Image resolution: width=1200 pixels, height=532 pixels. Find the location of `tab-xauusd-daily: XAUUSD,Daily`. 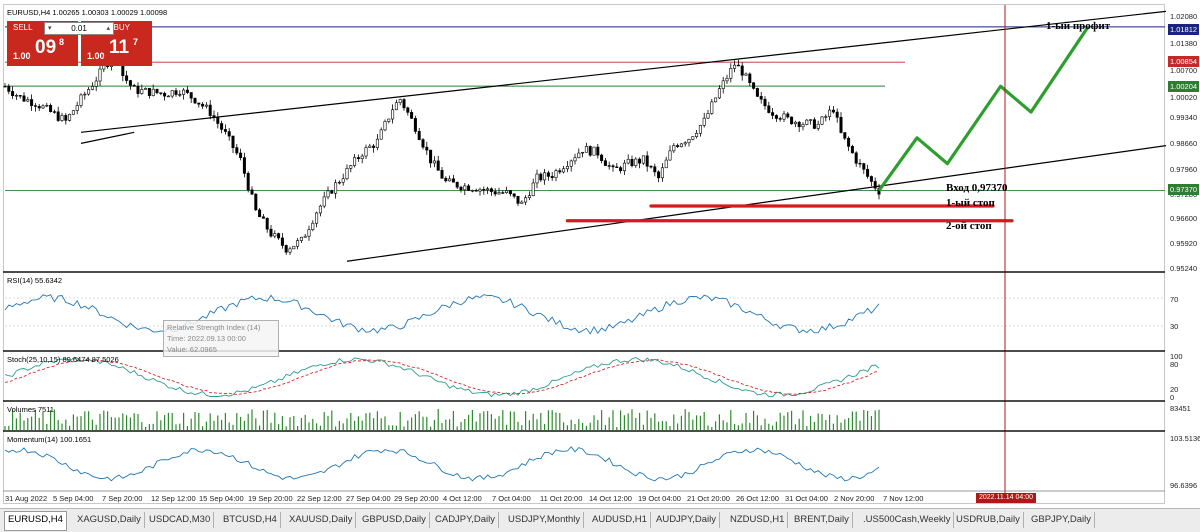

tab-xauusd-daily: XAUUSD,Daily is located at coordinates (321, 520).